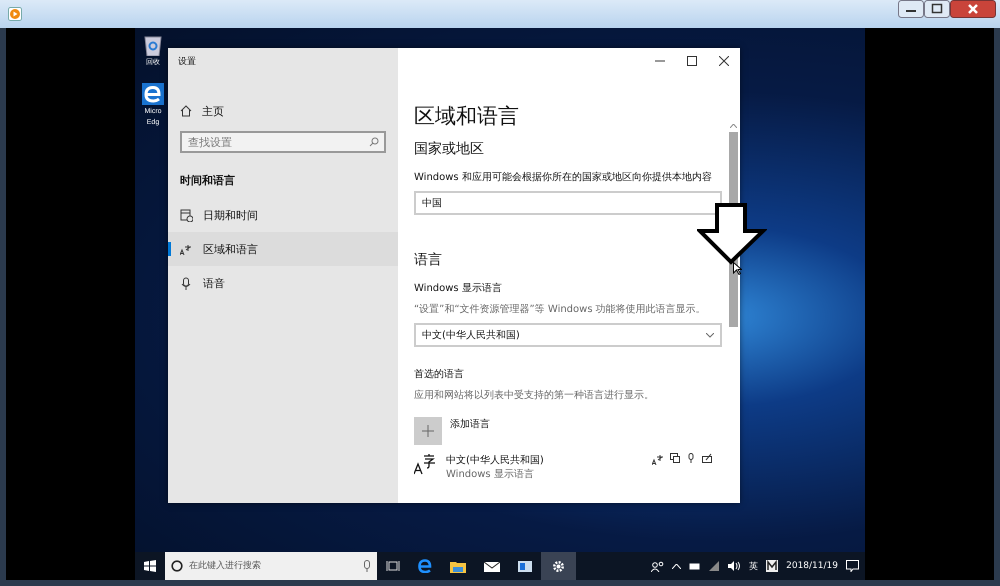 Image resolution: width=1000 pixels, height=586 pixels. Describe the element at coordinates (15, 14) in the screenshot. I see `play-icon` at that location.